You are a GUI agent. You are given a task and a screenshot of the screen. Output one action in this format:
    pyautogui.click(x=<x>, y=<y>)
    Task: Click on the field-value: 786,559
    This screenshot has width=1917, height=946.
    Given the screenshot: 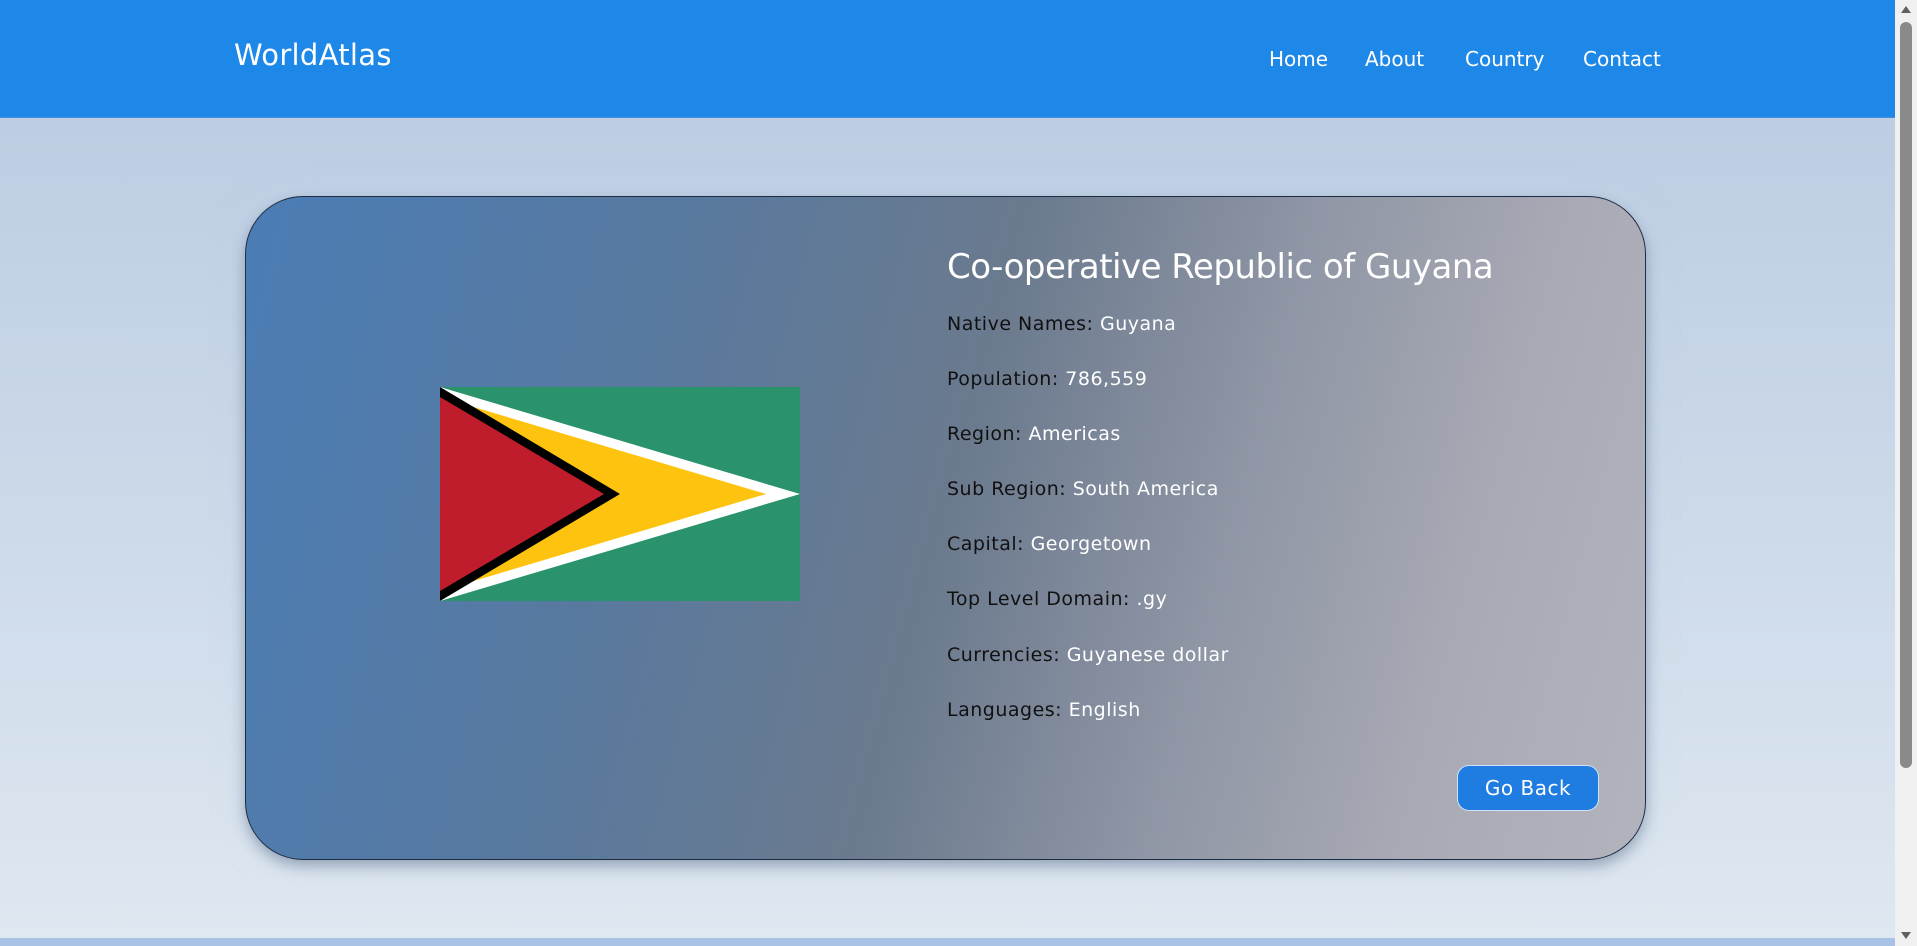 What is the action you would take?
    pyautogui.click(x=1106, y=379)
    